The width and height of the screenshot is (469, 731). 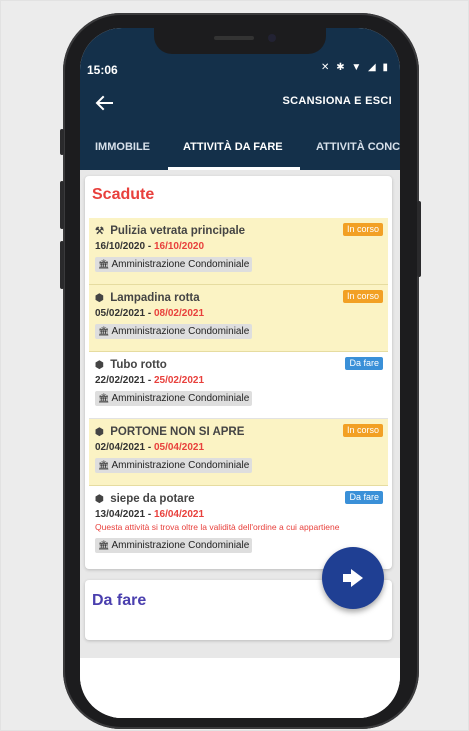 I want to click on tools-icon: ⚒, so click(x=99, y=231).